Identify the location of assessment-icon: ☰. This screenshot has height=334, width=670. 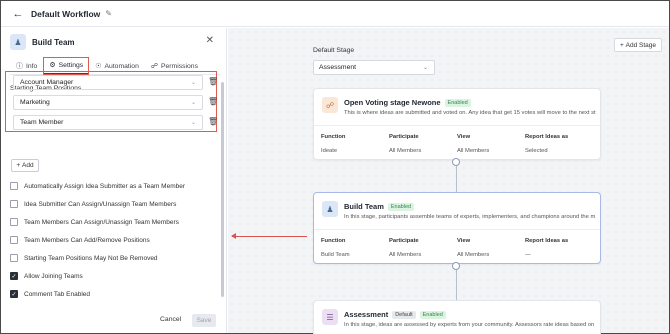
(330, 317).